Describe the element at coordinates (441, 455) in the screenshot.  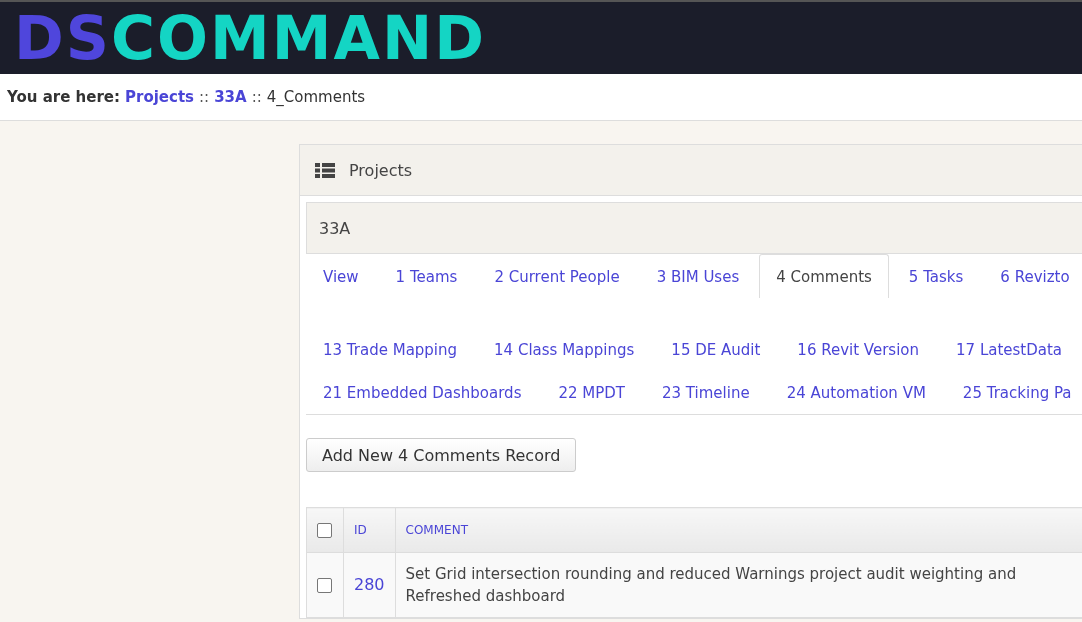
I see `add-record-button: Add New 4 Comments Record` at that location.